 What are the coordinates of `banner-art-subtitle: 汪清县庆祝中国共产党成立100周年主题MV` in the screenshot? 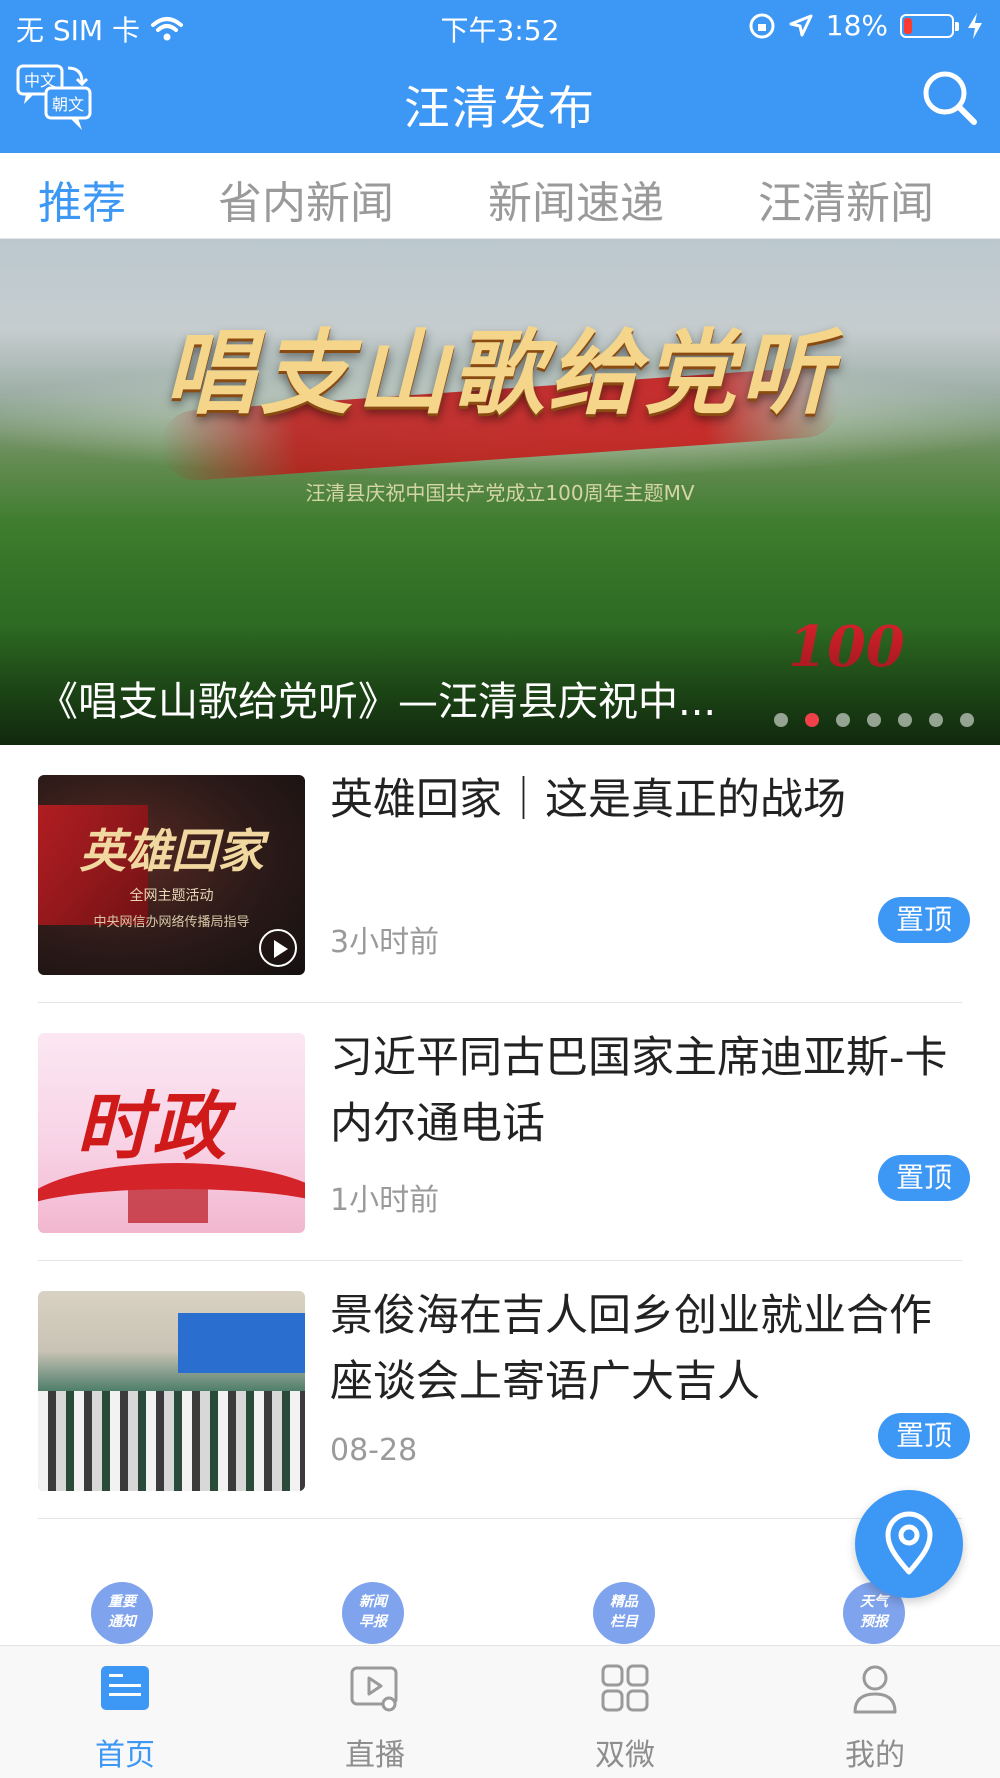 It's located at (500, 493).